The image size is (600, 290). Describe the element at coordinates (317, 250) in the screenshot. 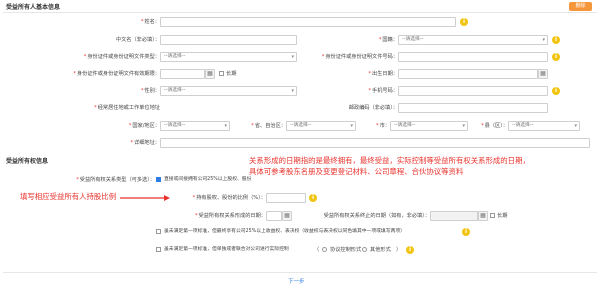

I see `paren-open: （` at that location.